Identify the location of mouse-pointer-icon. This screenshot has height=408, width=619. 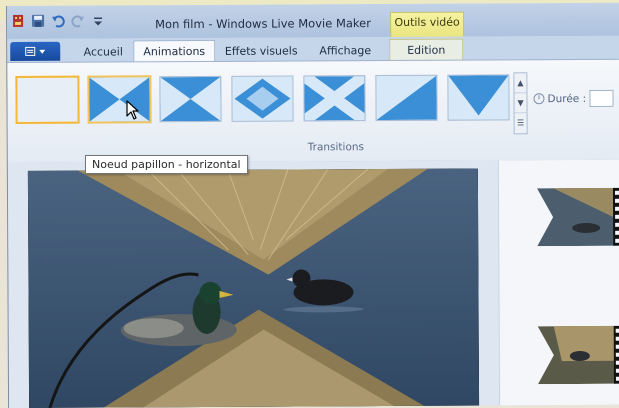
(132, 110).